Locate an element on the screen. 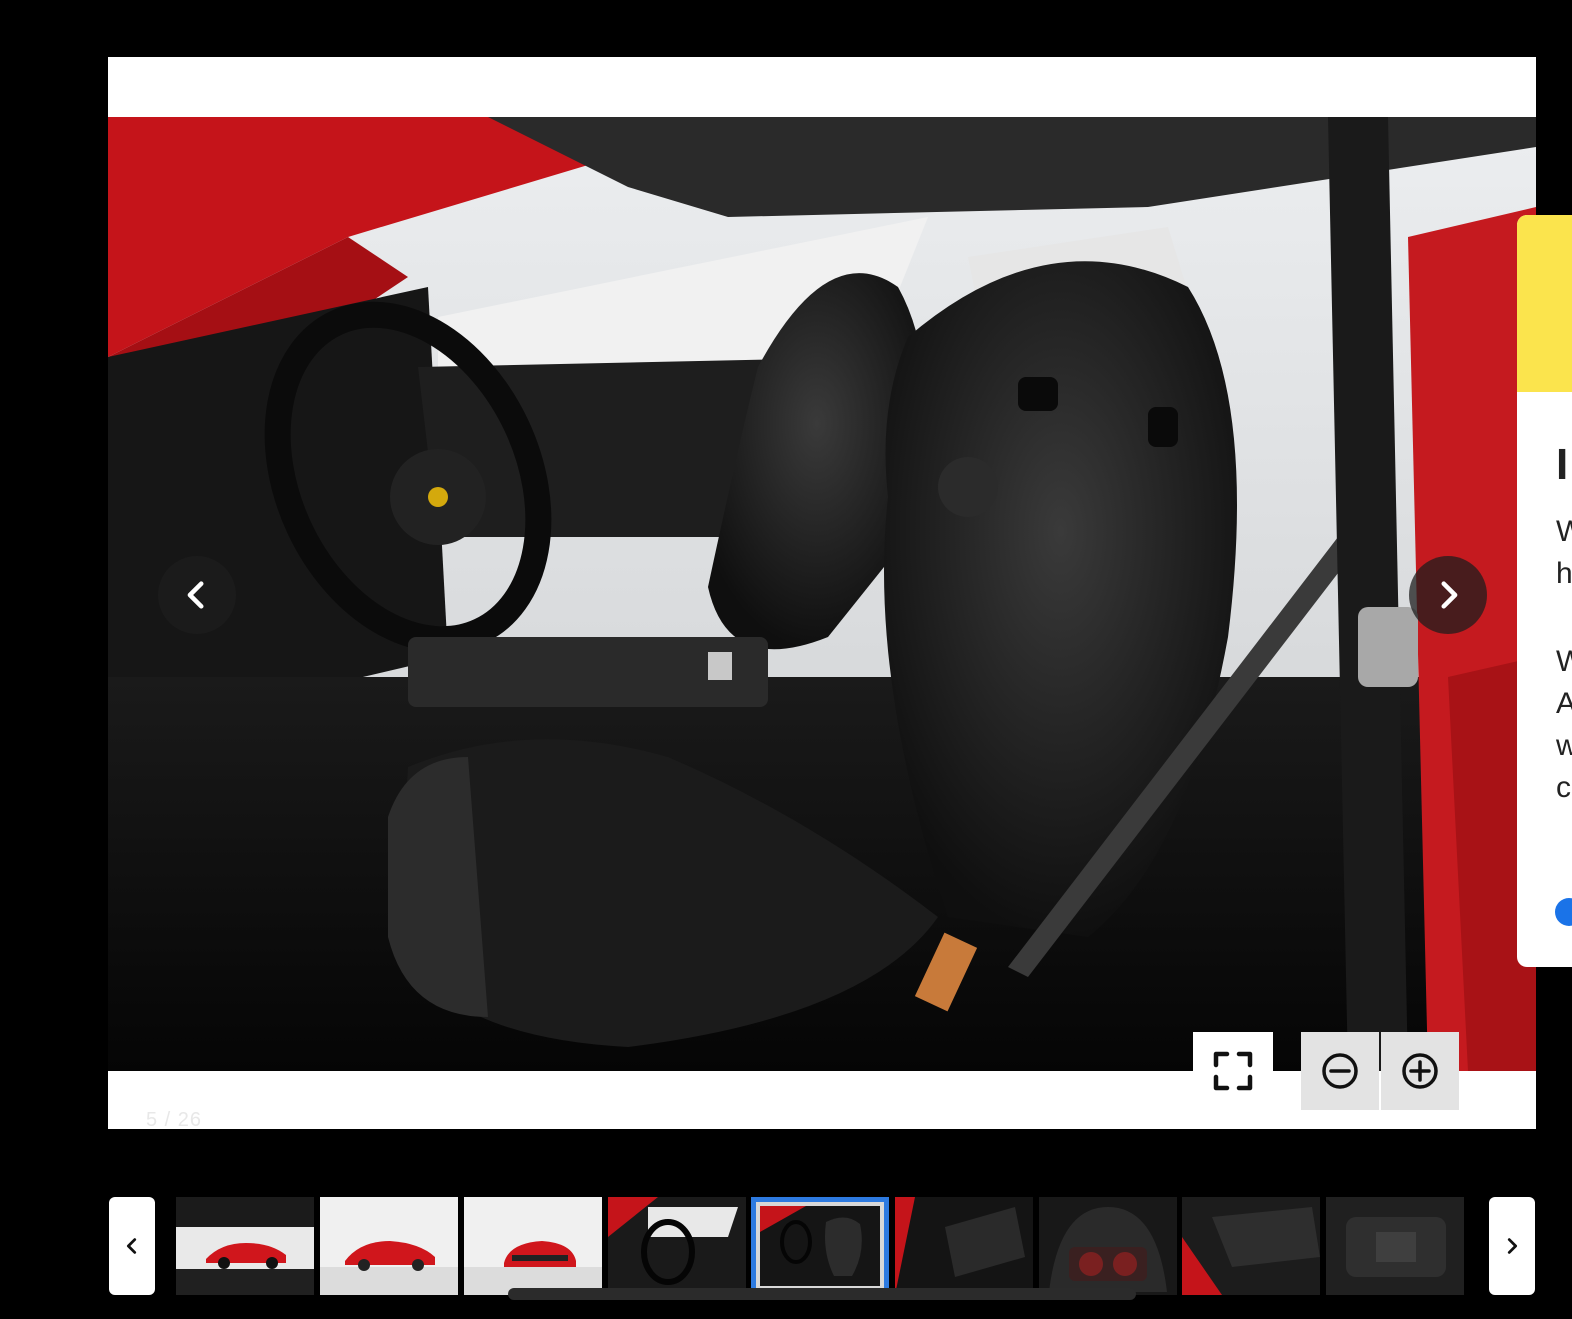 Image resolution: width=1572 pixels, height=1319 pixels. thumbnails-next-button is located at coordinates (1512, 1246).